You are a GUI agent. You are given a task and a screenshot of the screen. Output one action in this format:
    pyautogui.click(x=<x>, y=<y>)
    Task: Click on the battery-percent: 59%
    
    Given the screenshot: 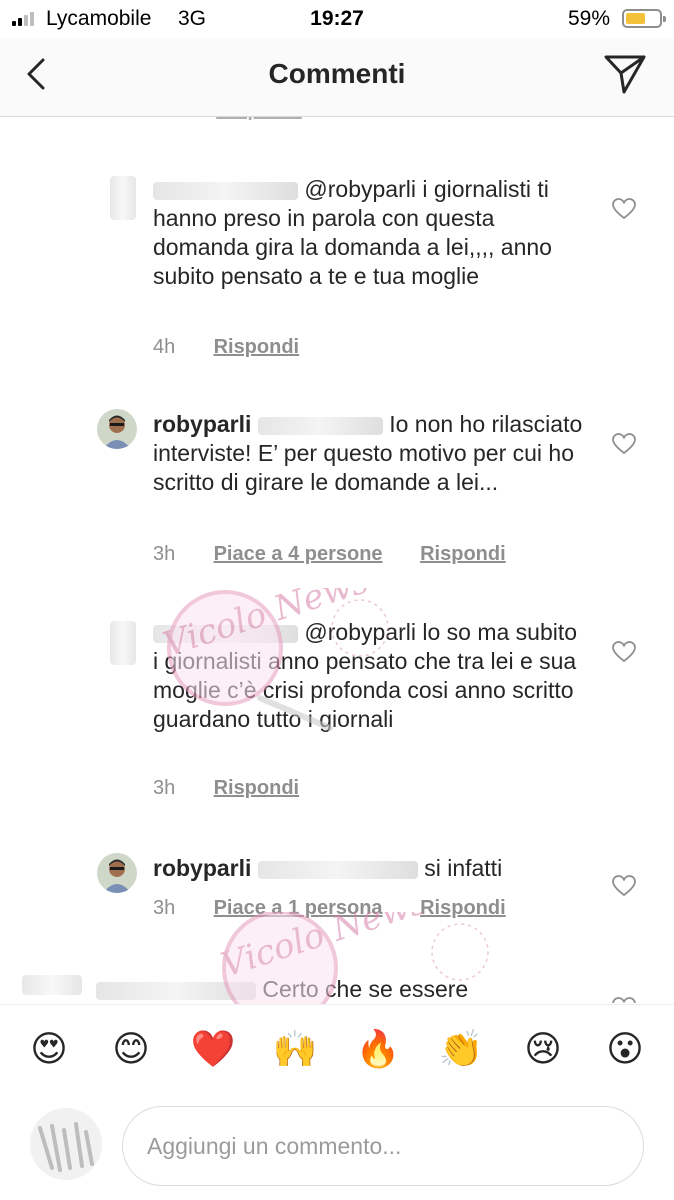 What is the action you would take?
    pyautogui.click(x=588, y=18)
    